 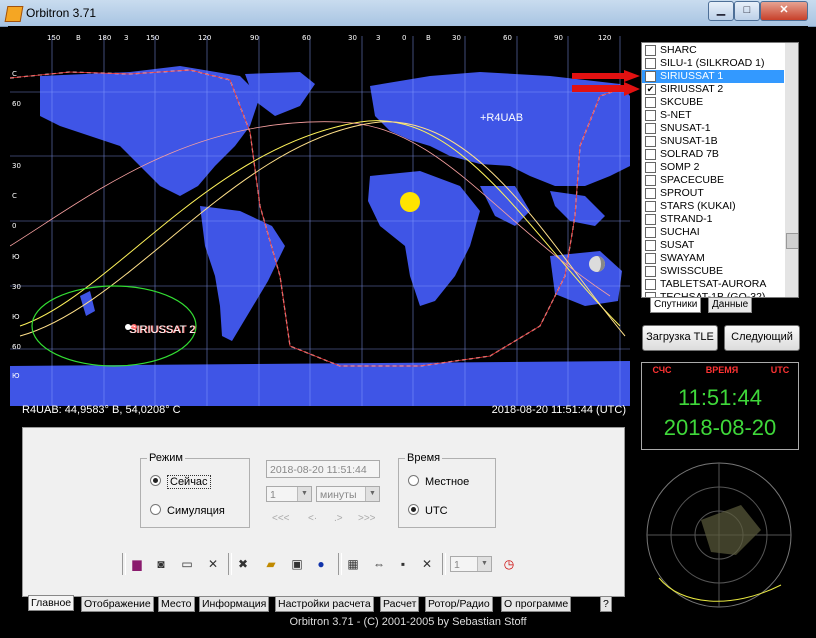 What do you see at coordinates (713, 167) in the screenshot?
I see `satellite-list-item: SOMP 2` at bounding box center [713, 167].